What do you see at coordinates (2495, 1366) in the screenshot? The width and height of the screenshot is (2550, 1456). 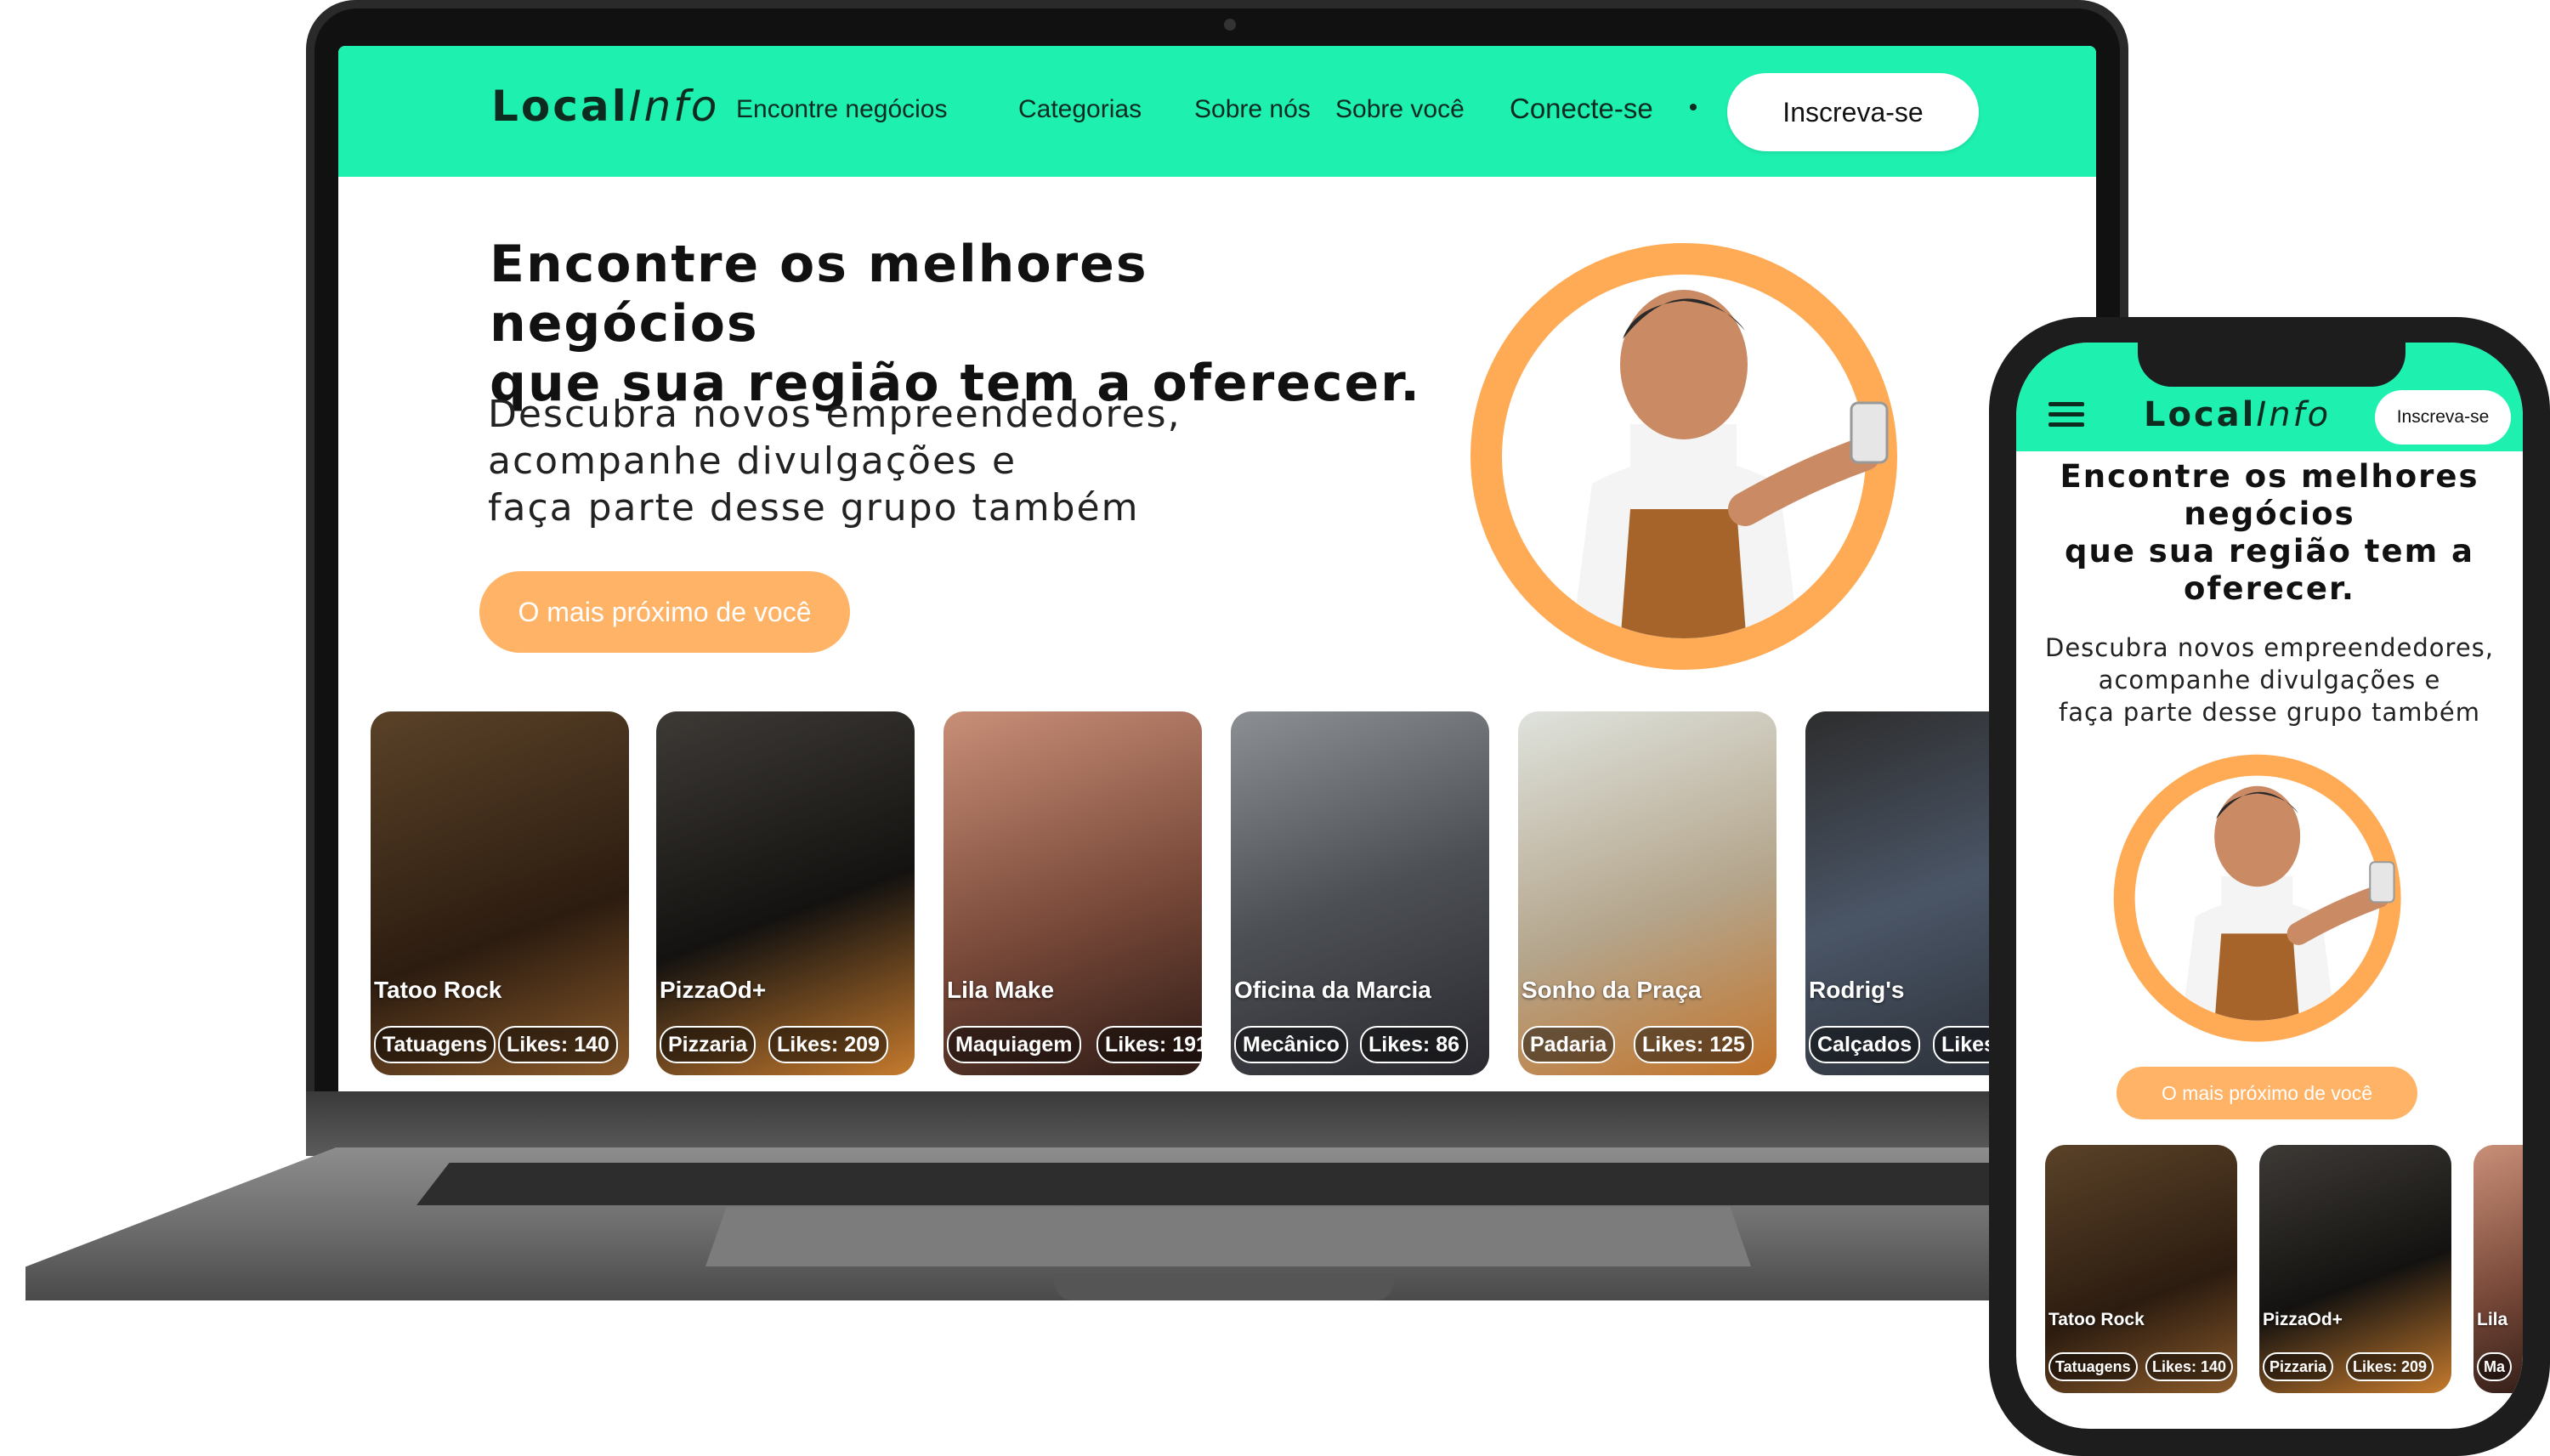 I see `category-badge: Ma` at bounding box center [2495, 1366].